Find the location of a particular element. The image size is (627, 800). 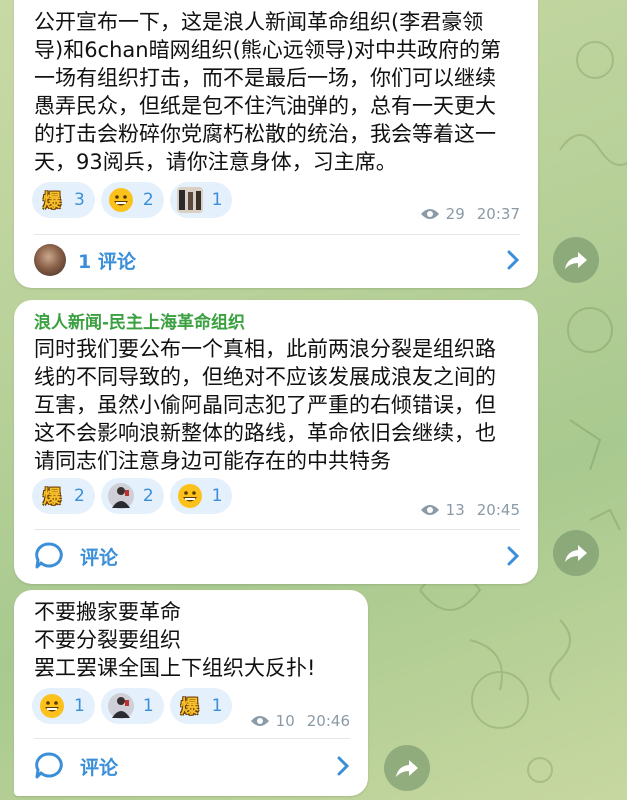

commenter-avatar is located at coordinates (50, 260).